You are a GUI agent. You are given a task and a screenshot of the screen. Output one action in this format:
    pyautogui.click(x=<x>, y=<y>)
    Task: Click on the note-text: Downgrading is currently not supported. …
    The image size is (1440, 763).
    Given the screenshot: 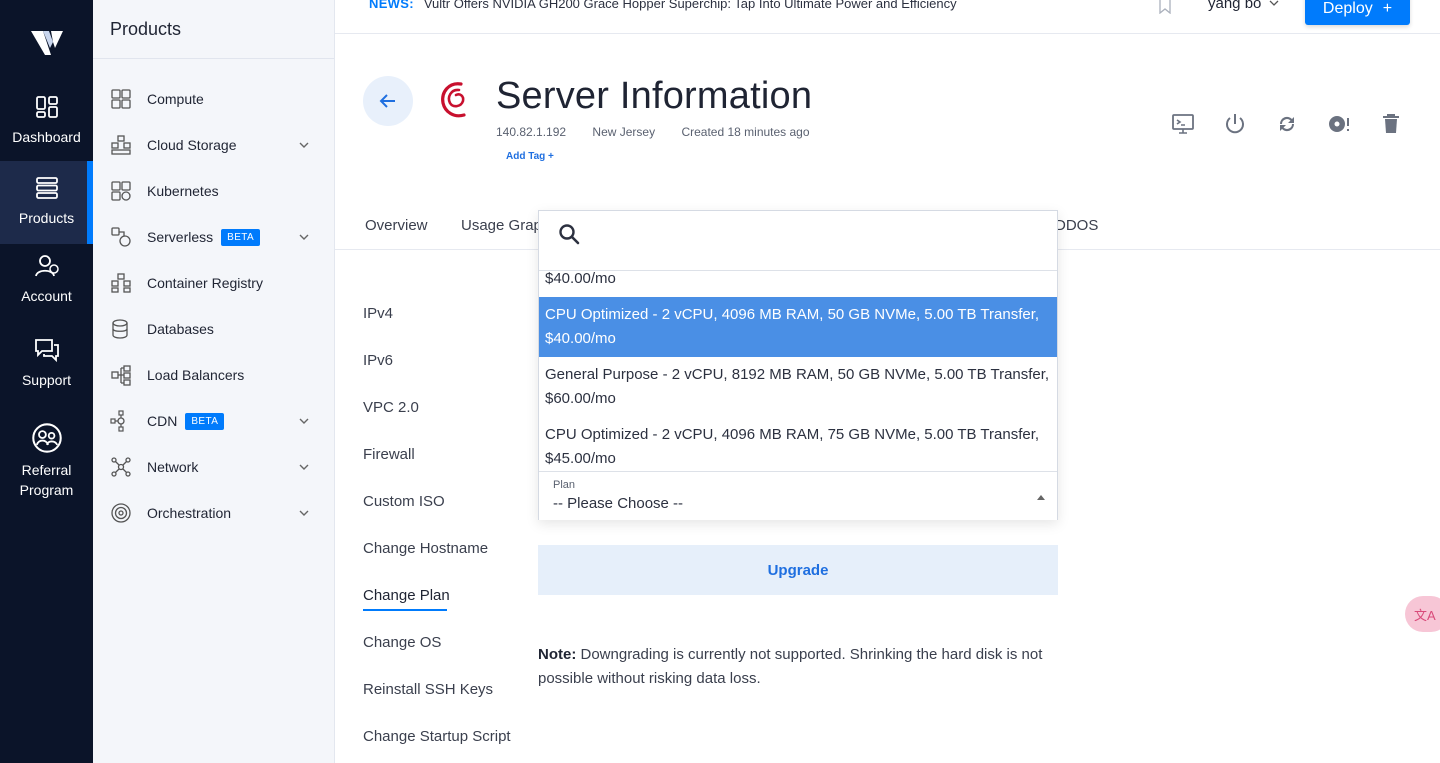 What is the action you would take?
    pyautogui.click(x=790, y=666)
    